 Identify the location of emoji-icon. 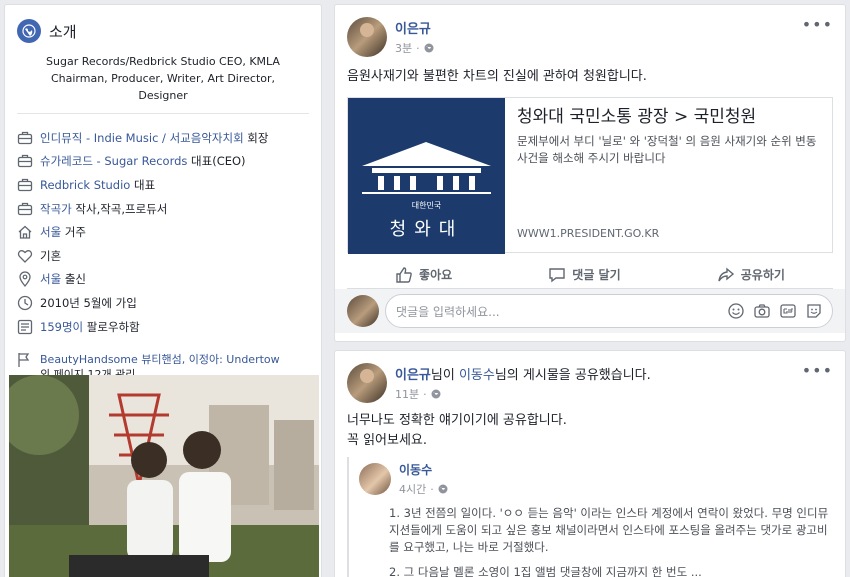
(736, 311).